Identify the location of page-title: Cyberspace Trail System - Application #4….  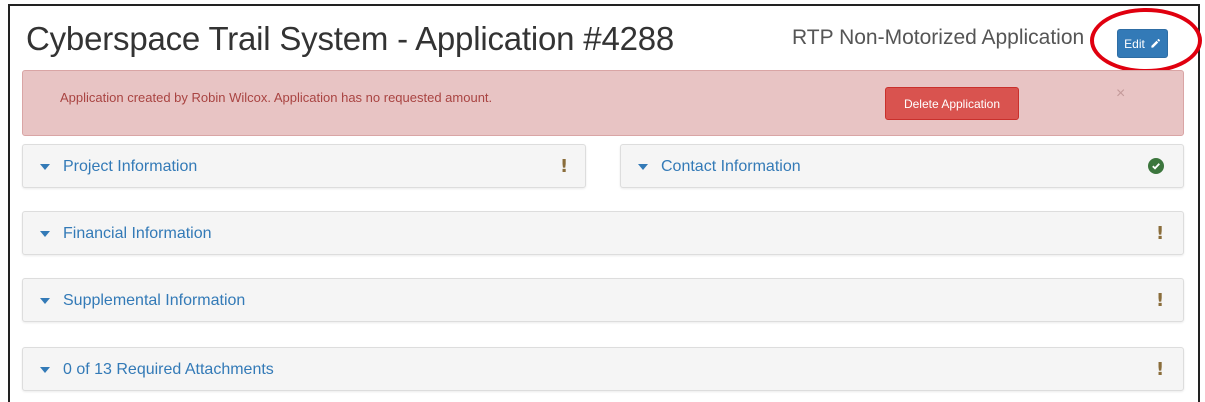
(350, 38).